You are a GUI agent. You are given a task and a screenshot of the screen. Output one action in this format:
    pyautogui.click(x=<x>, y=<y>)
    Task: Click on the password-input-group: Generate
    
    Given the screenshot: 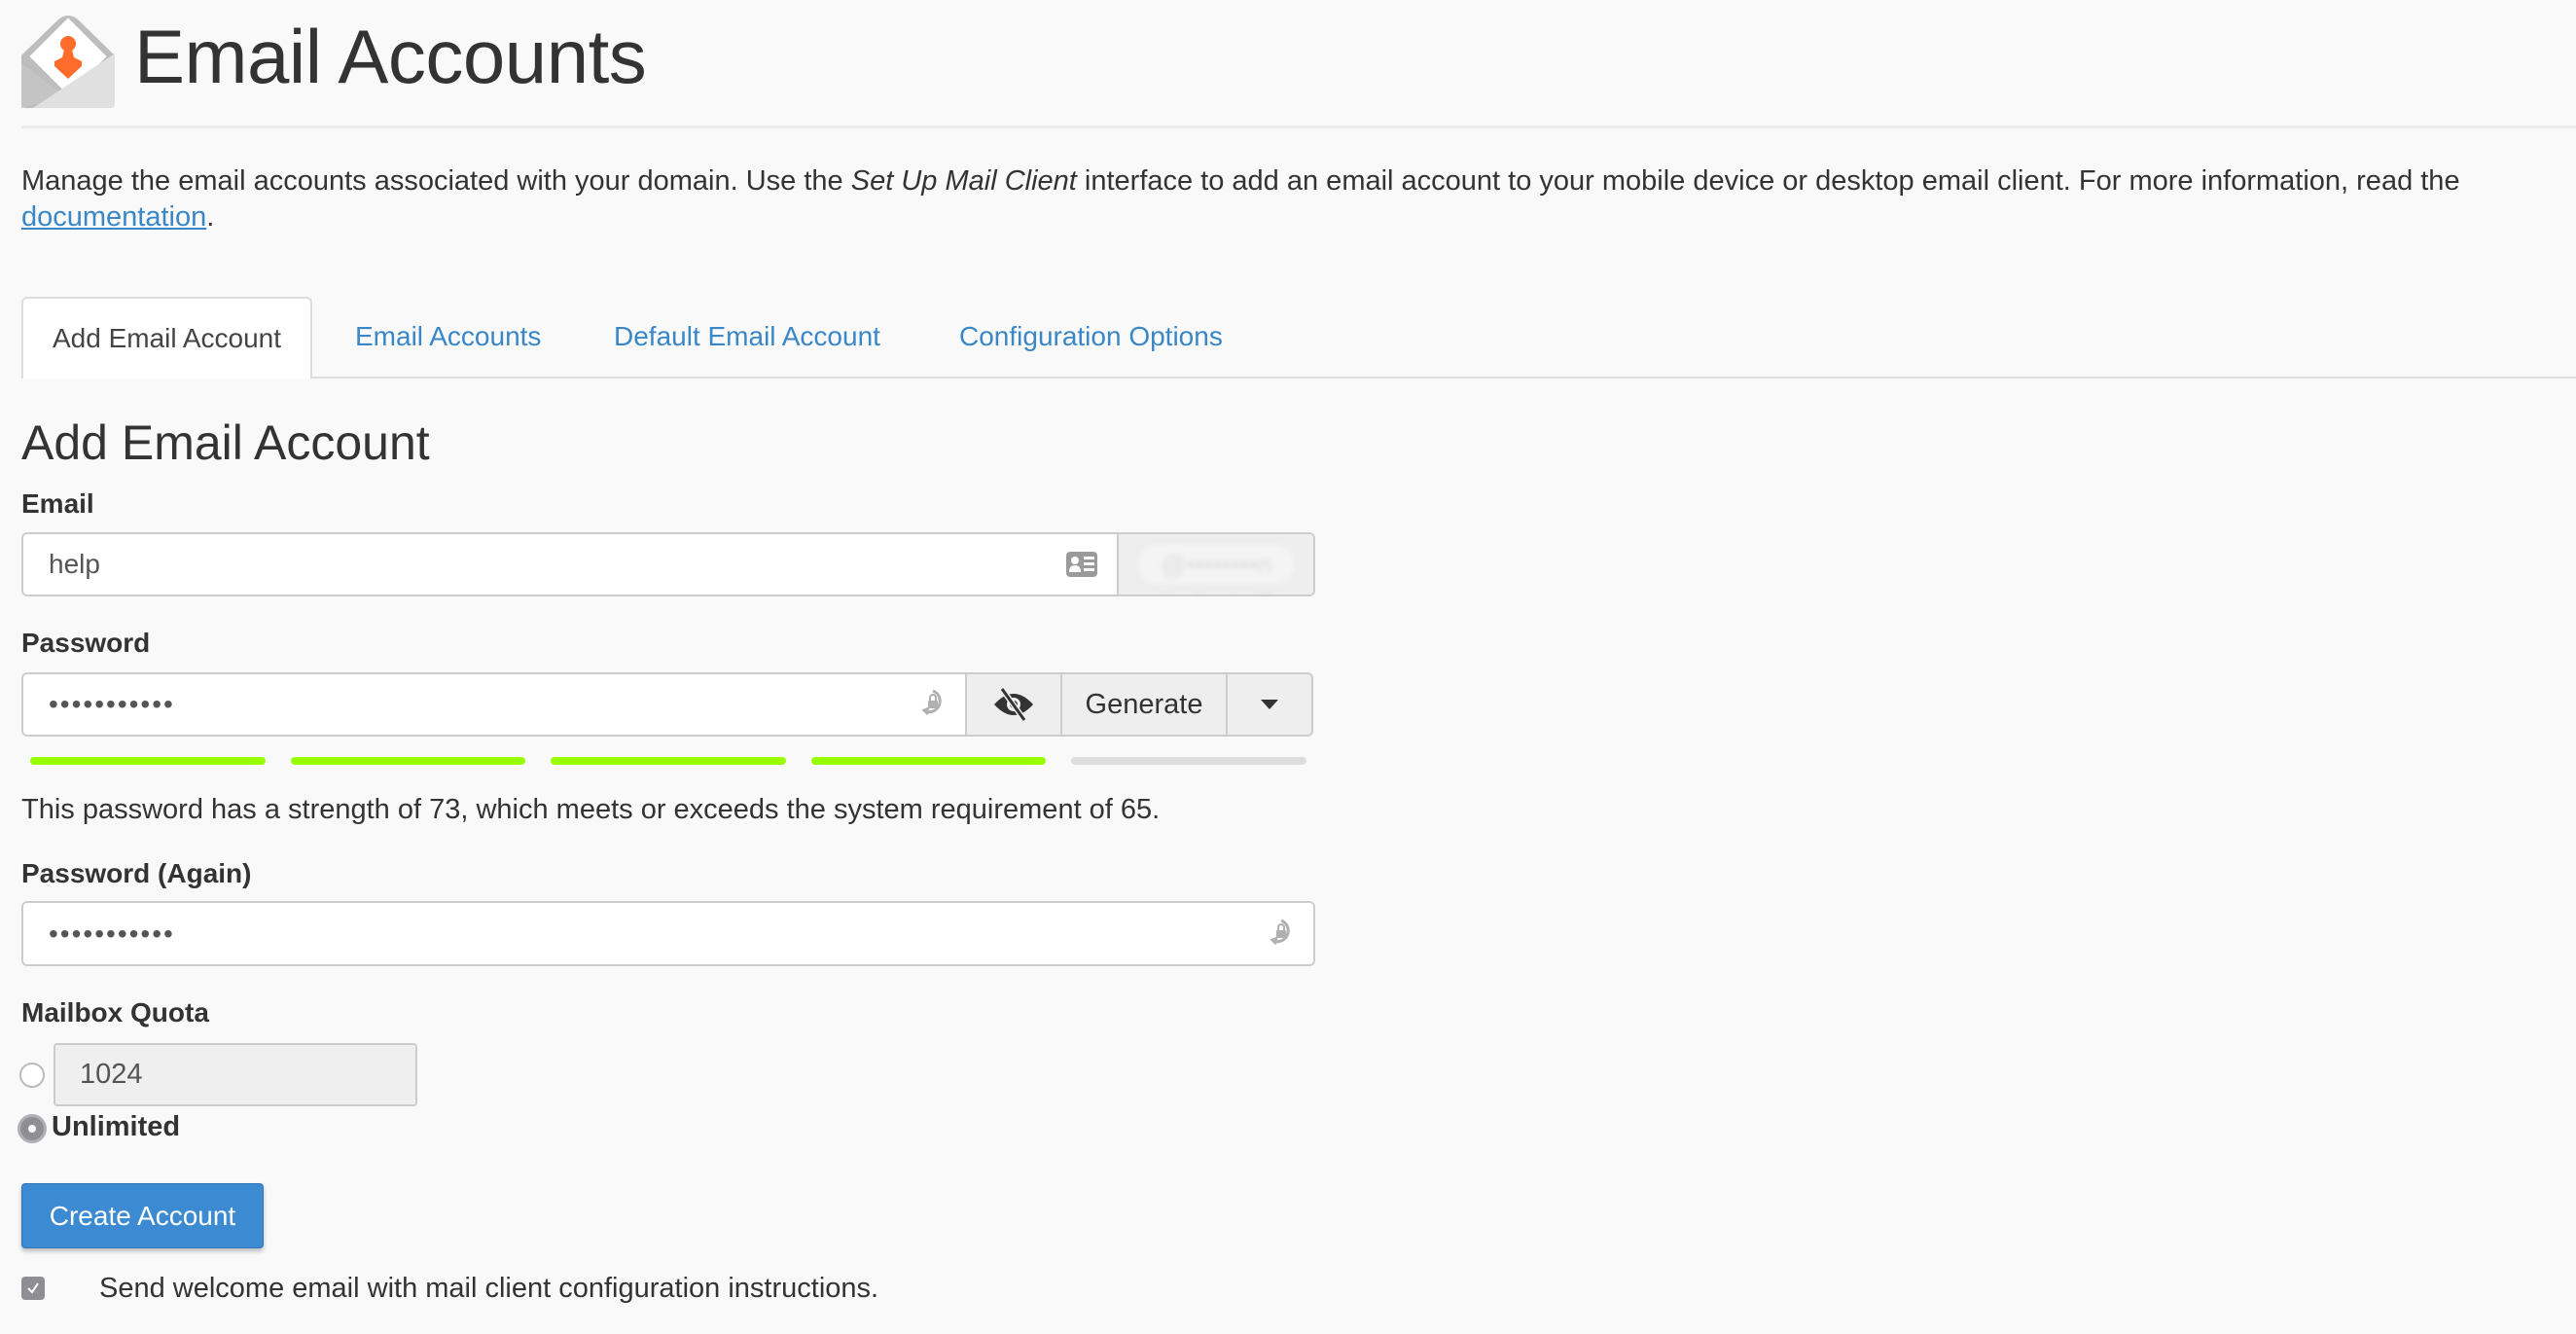 What is the action you would take?
    pyautogui.click(x=667, y=704)
    